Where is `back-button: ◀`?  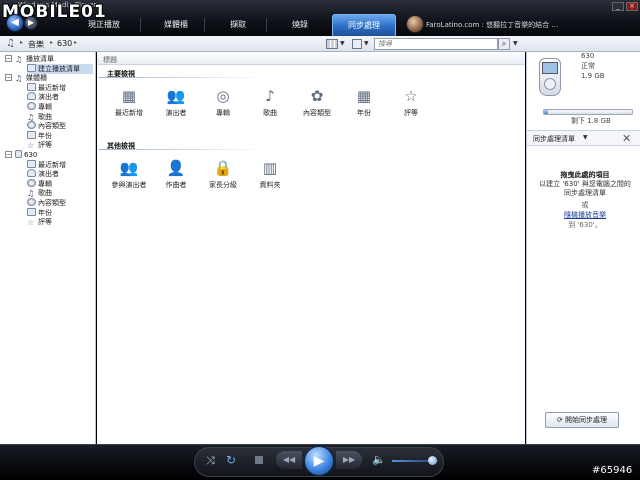 back-button: ◀ is located at coordinates (15, 23).